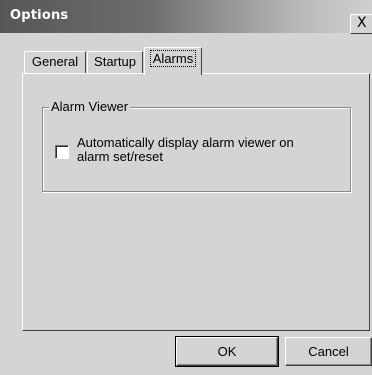 The image size is (372, 375). What do you see at coordinates (186, 16) in the screenshot?
I see `title-bar: Options` at bounding box center [186, 16].